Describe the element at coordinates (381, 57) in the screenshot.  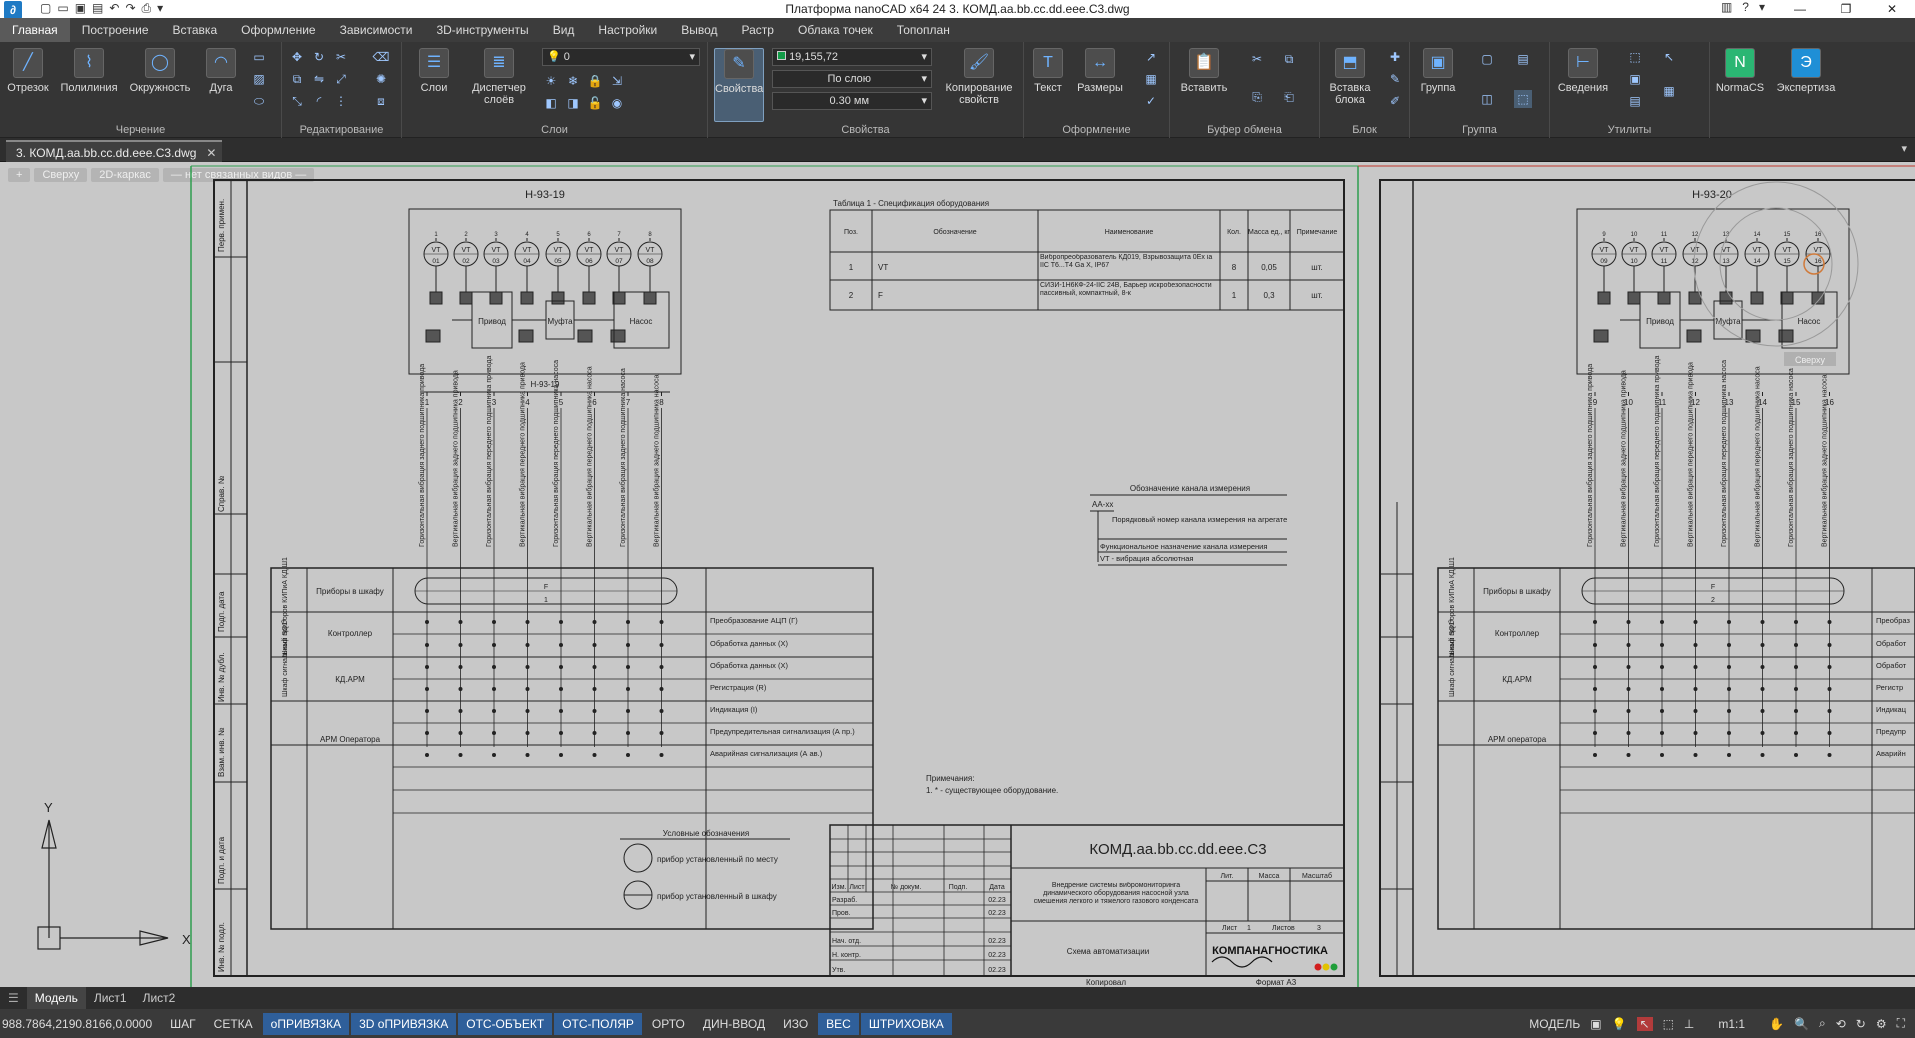
I see `erase-icon: ⌫` at that location.